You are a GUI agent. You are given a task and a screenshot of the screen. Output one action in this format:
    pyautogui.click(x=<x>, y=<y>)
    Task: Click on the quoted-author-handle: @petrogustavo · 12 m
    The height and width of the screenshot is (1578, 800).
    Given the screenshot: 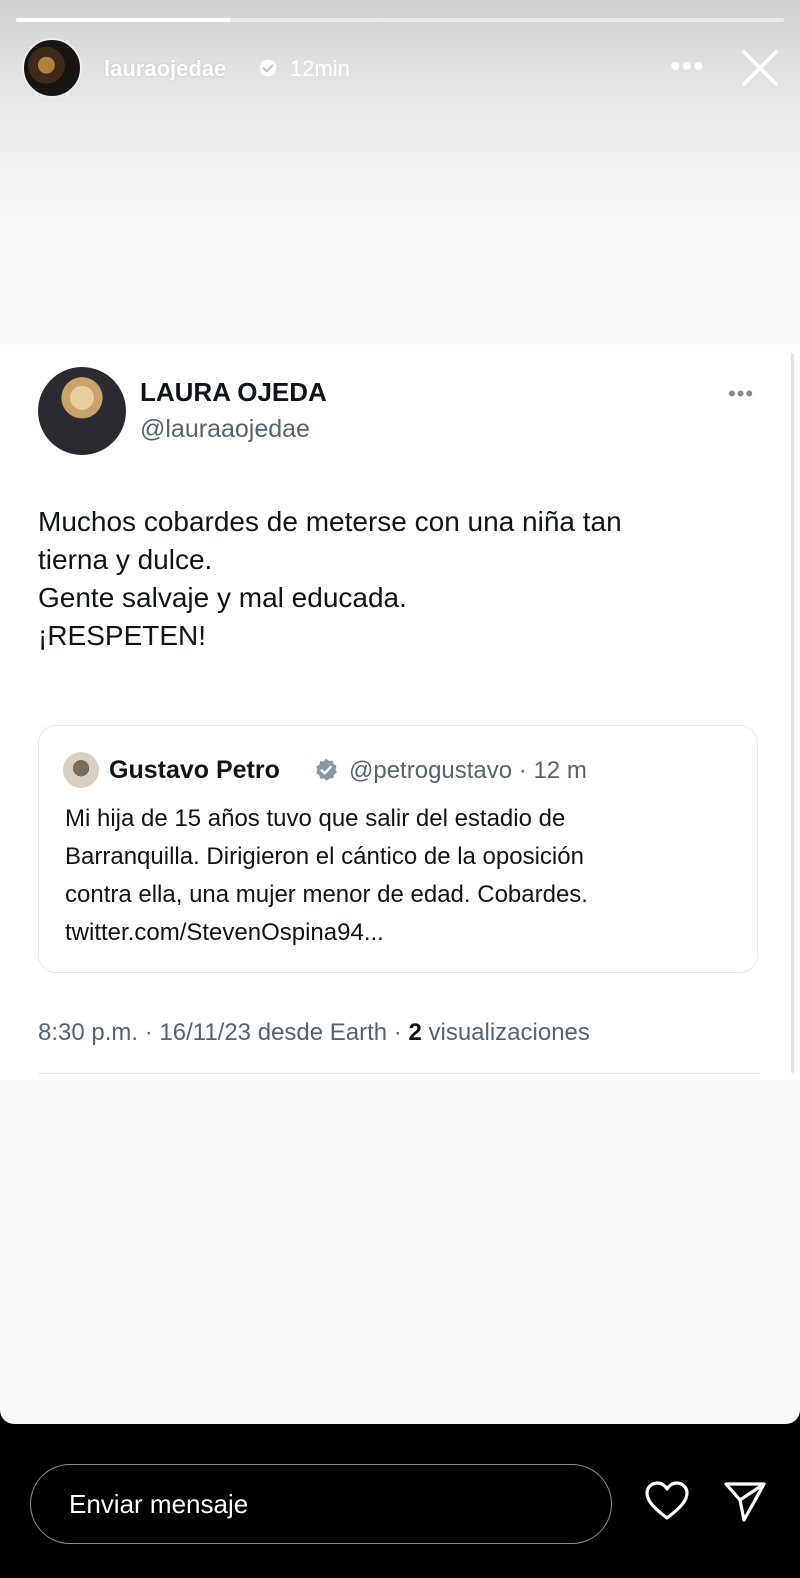 What is the action you would take?
    pyautogui.click(x=468, y=770)
    